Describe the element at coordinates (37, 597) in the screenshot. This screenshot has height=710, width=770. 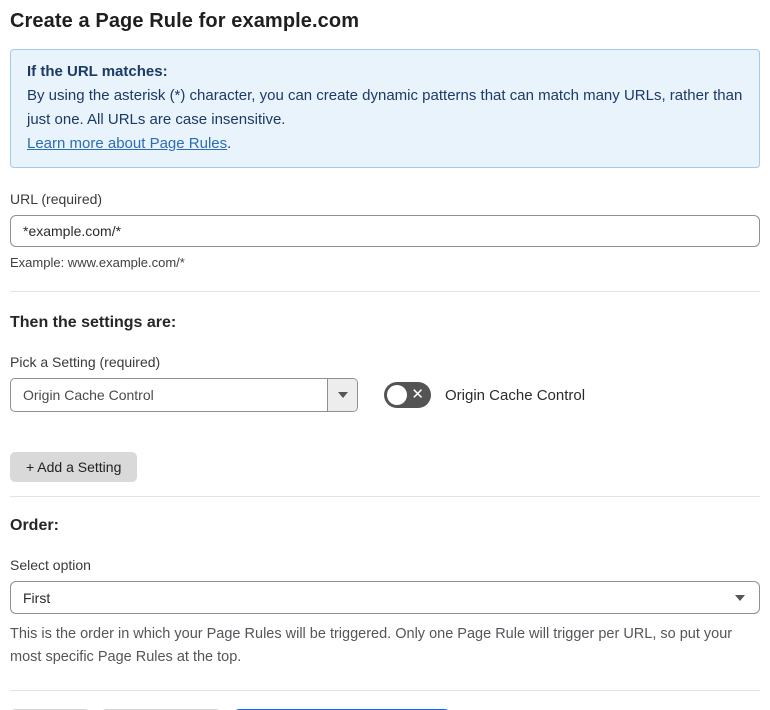
I see `order-select-value: First` at that location.